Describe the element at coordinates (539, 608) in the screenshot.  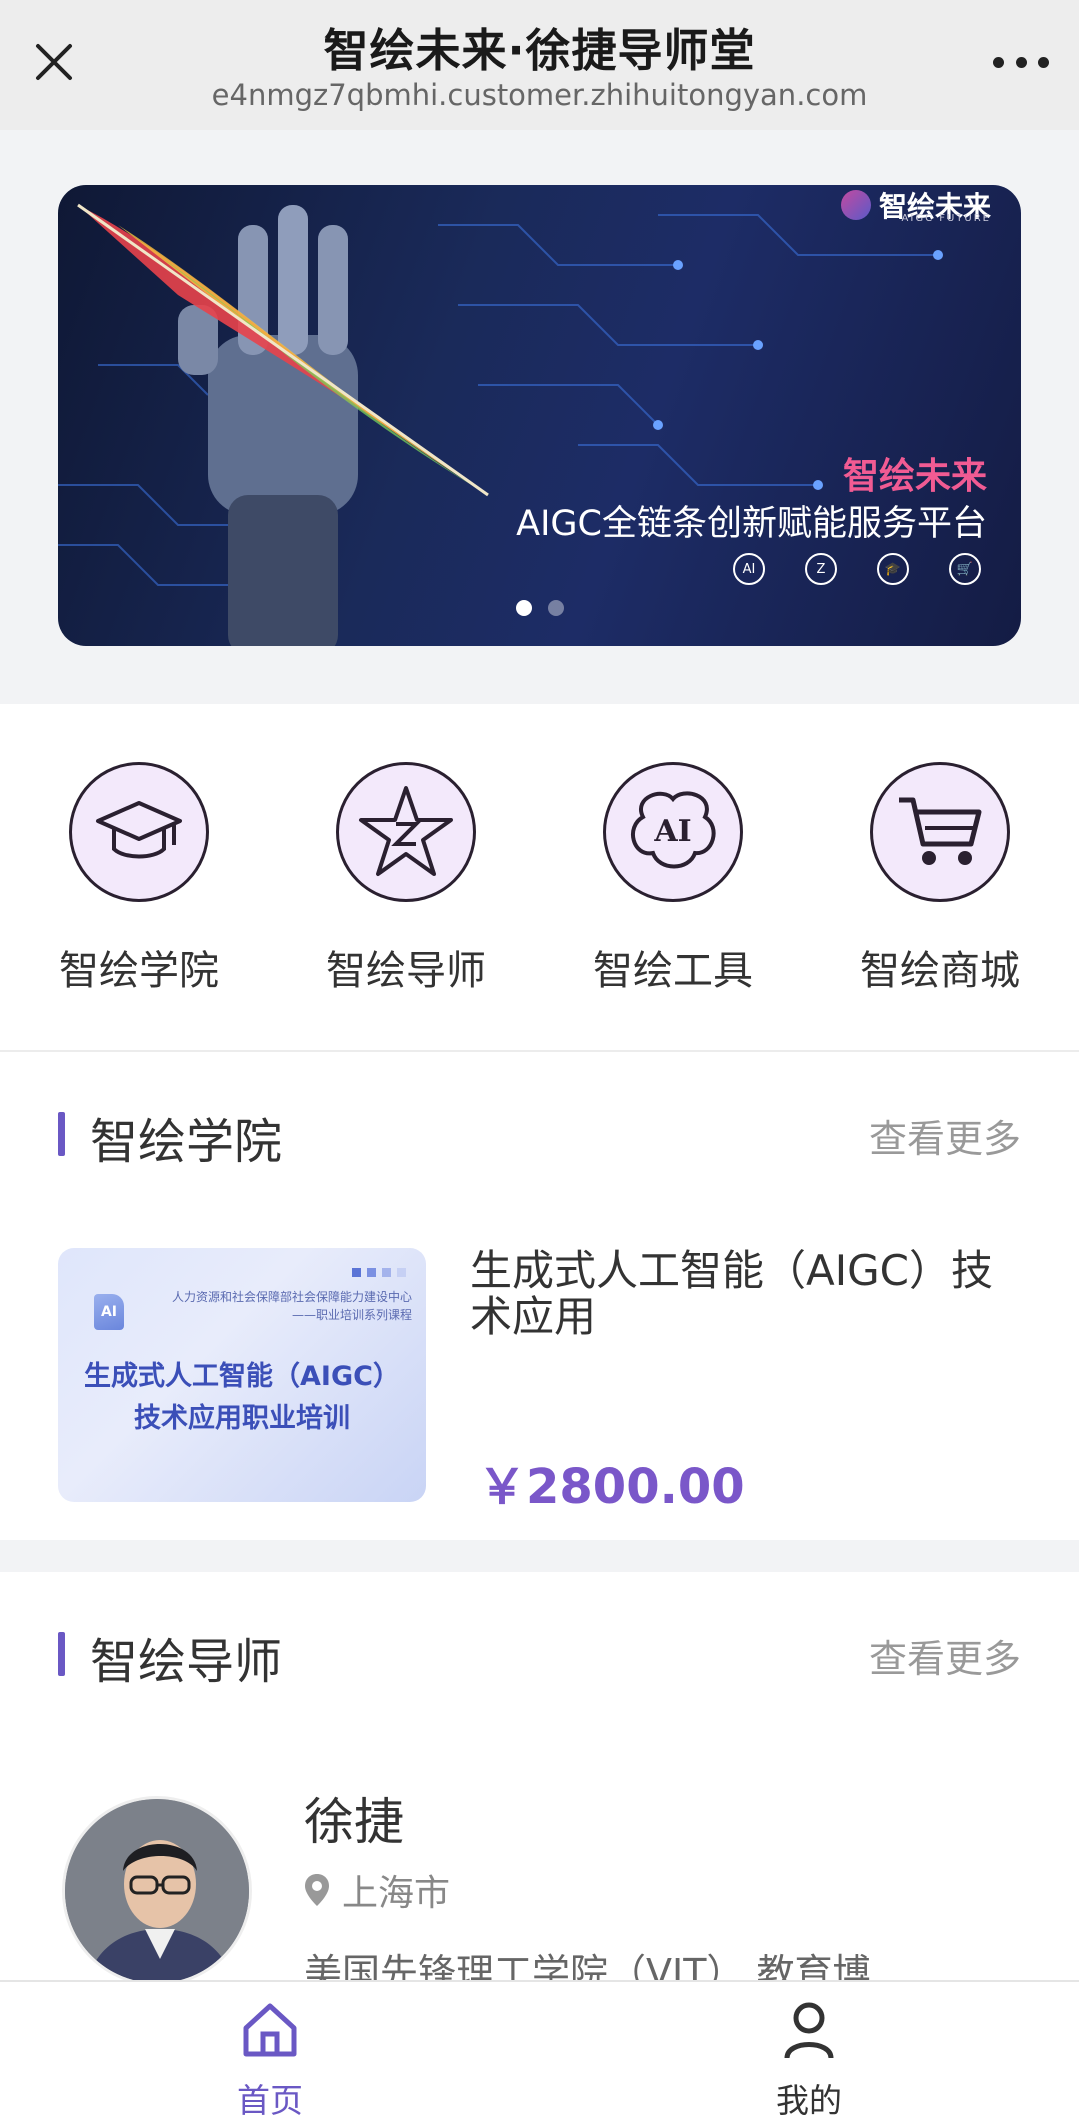
I see `carousel-dots` at that location.